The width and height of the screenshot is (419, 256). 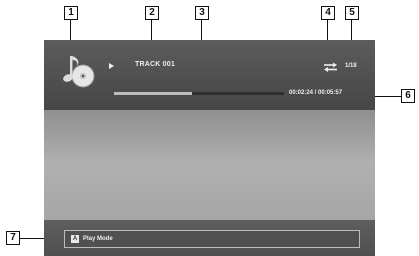 I want to click on callout-7: 7, so click(x=13, y=238).